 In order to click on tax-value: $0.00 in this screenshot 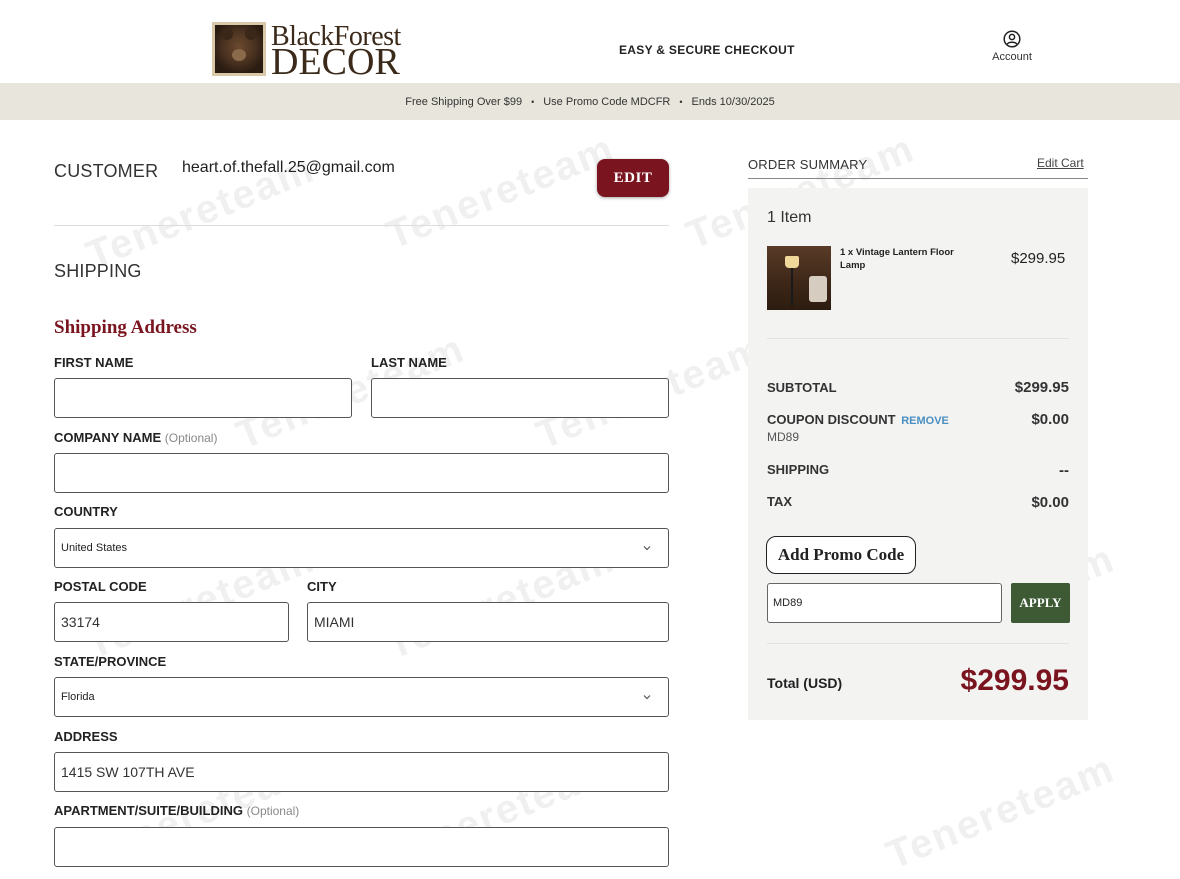, I will do `click(1050, 502)`.